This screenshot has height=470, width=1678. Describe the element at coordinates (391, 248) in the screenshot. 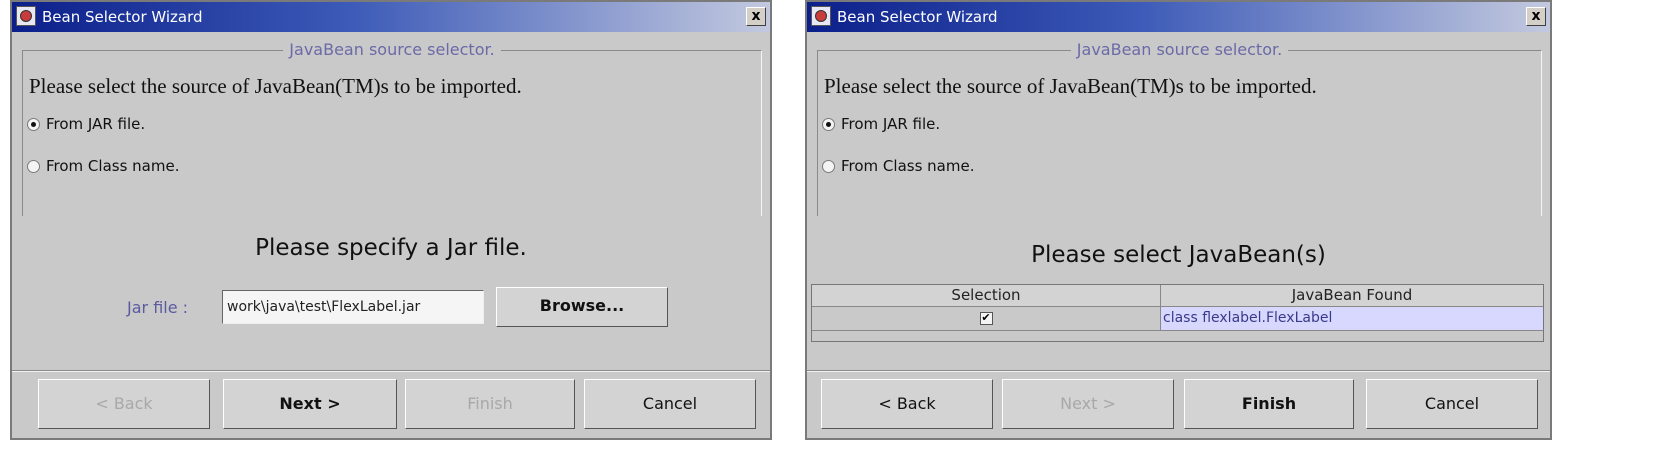

I see `step-heading: Please specify a Jar file.` at that location.